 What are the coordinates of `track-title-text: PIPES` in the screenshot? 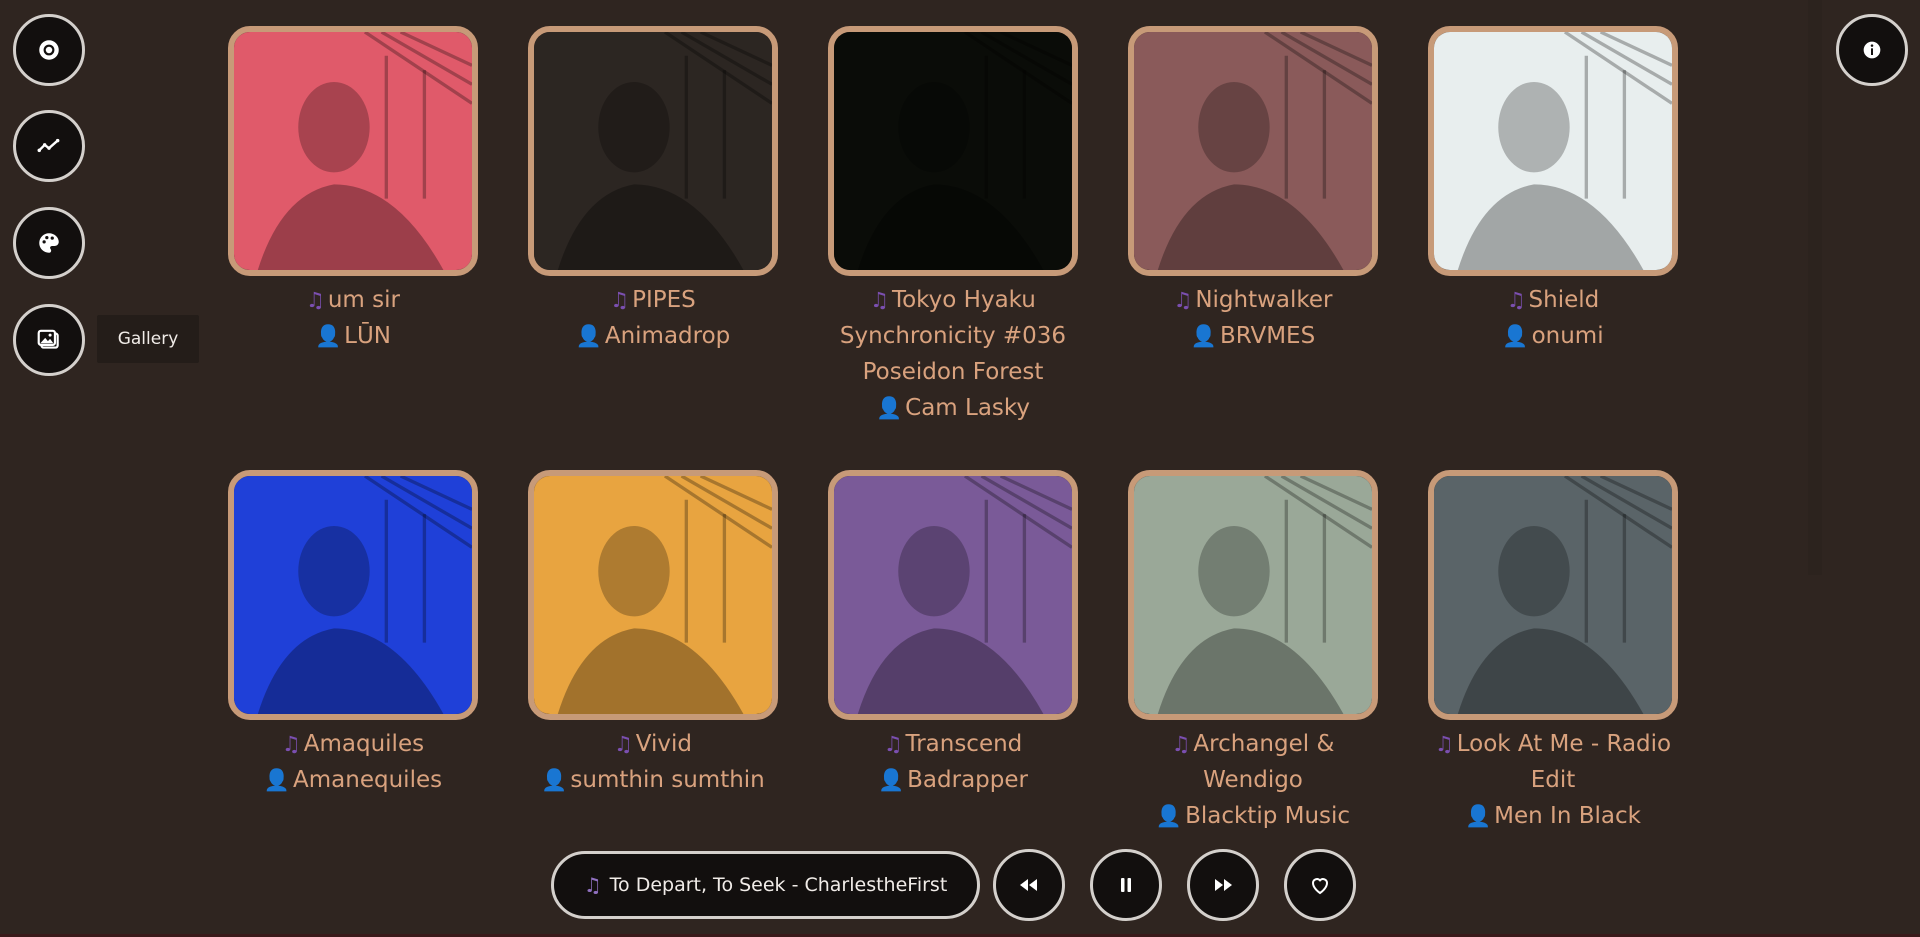 It's located at (664, 300).